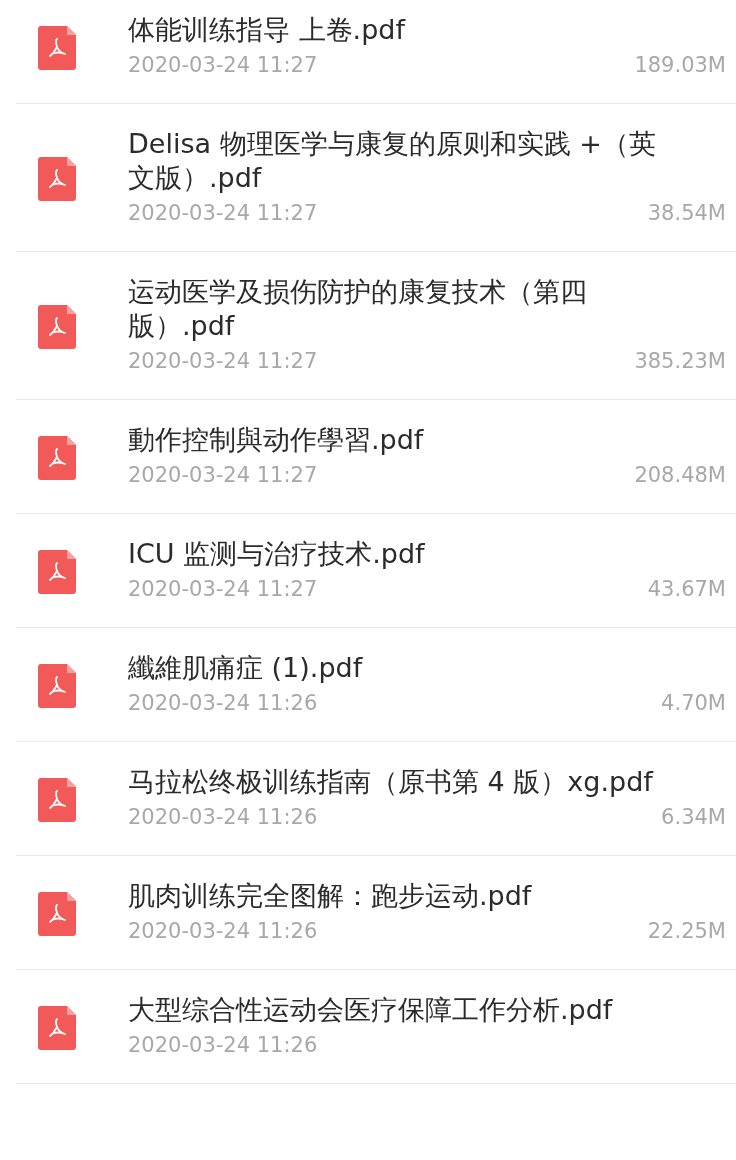  I want to click on file-name: ICU 监测与治疗技术.pdf, so click(427, 554).